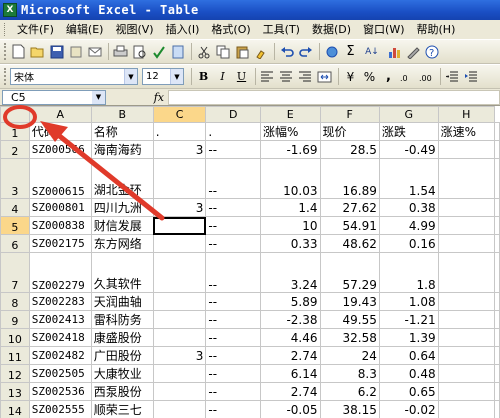 The image size is (500, 418). Describe the element at coordinates (179, 319) in the screenshot. I see `cell-c9` at that location.